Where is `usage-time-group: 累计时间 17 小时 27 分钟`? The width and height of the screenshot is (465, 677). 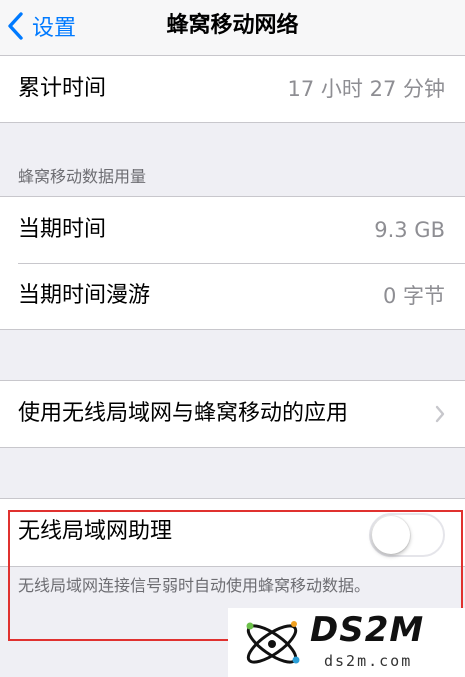
usage-time-group: 累计时间 17 小时 27 分钟 is located at coordinates (232, 89).